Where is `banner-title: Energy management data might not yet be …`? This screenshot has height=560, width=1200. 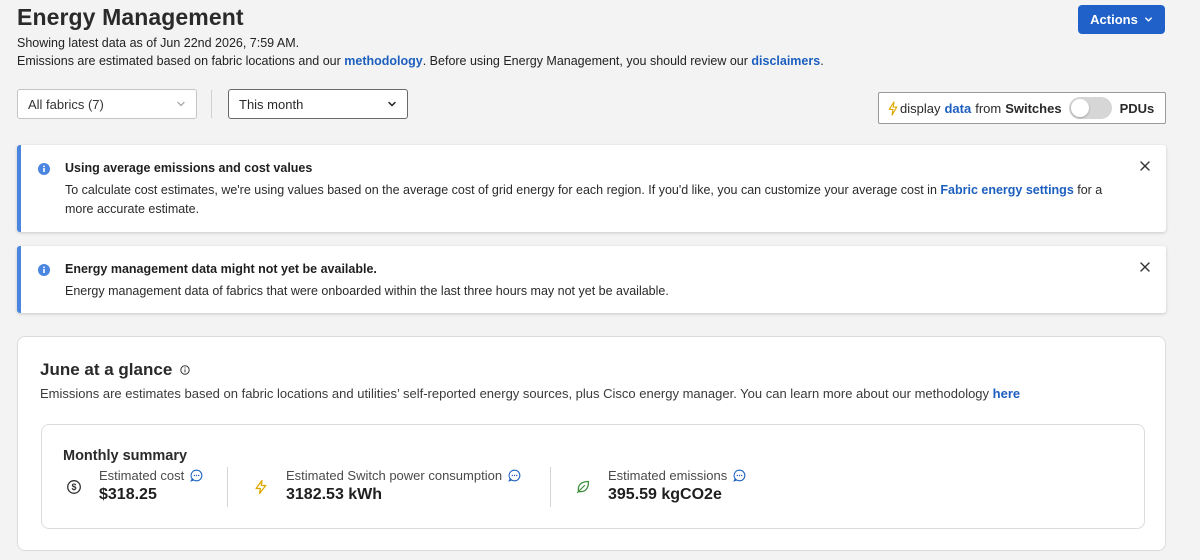
banner-title: Energy management data might not yet be … is located at coordinates (221, 269).